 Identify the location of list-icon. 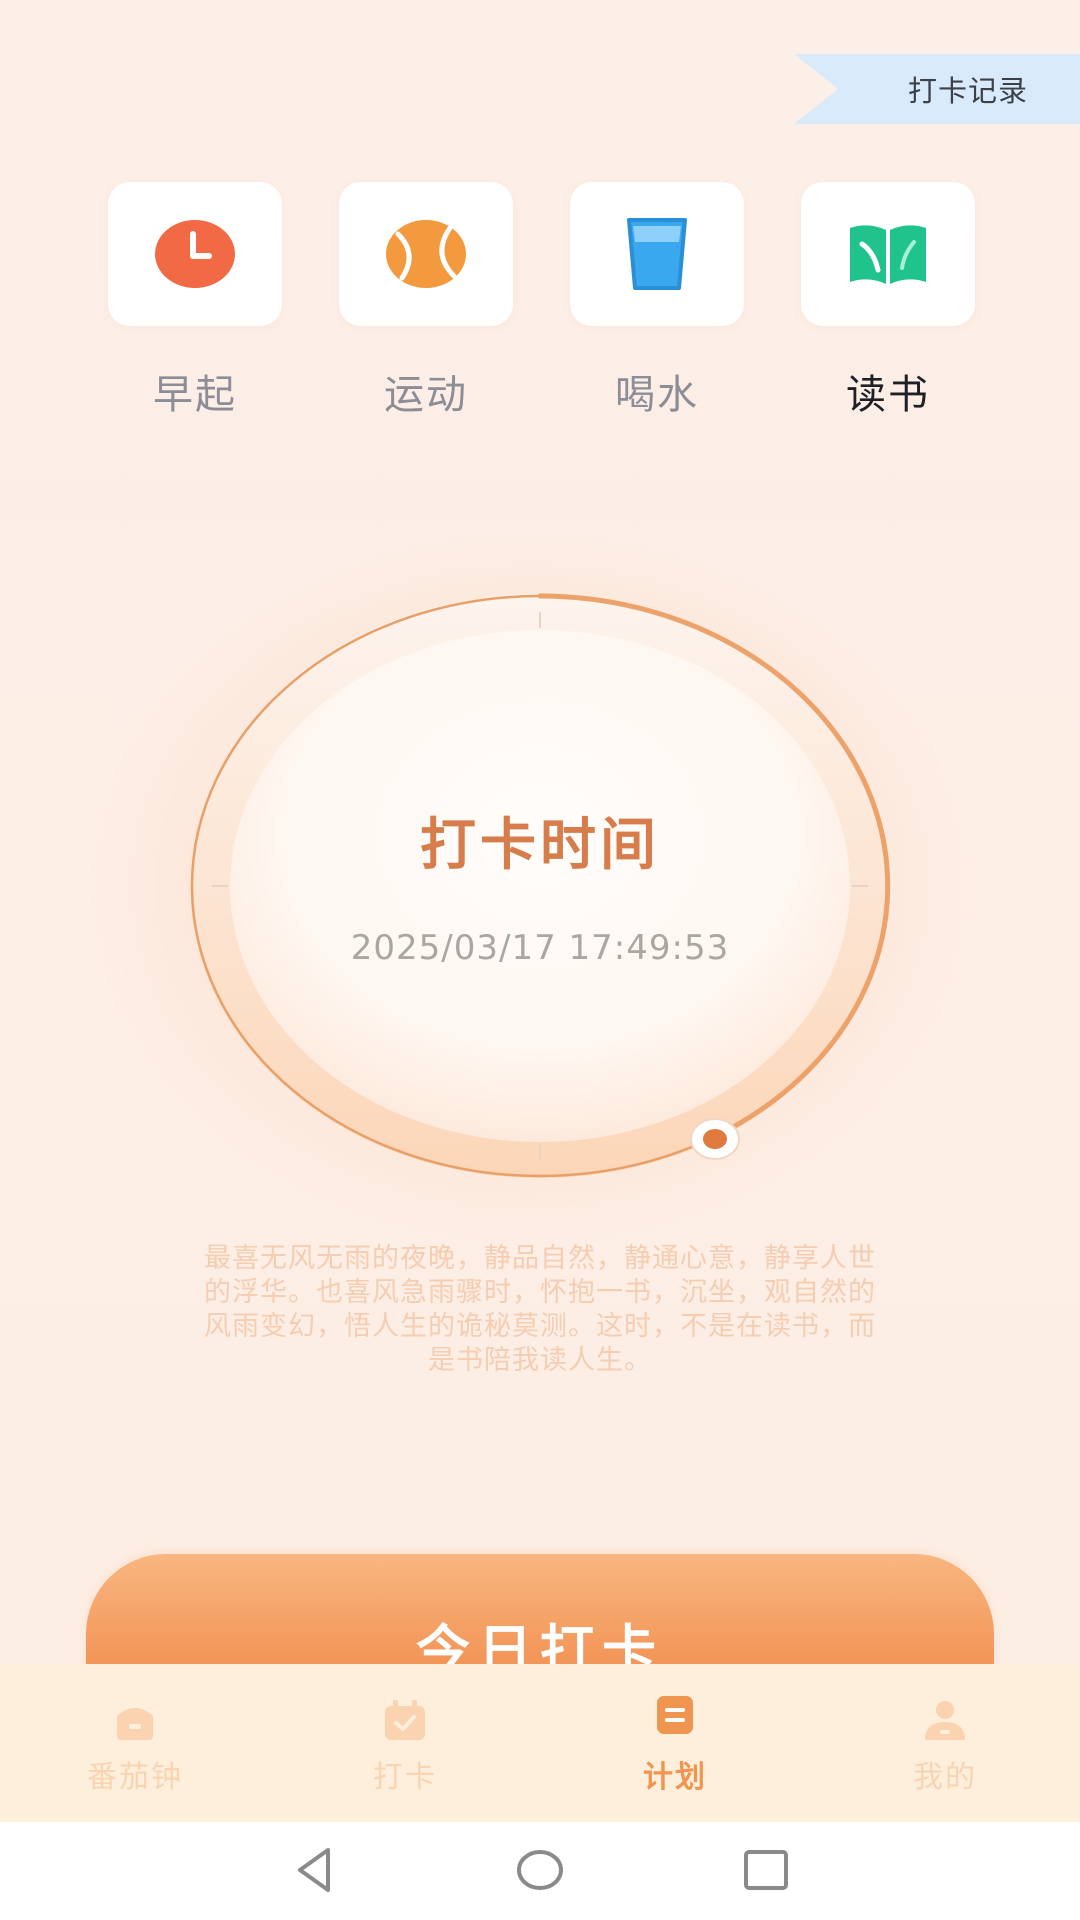
(675, 1715).